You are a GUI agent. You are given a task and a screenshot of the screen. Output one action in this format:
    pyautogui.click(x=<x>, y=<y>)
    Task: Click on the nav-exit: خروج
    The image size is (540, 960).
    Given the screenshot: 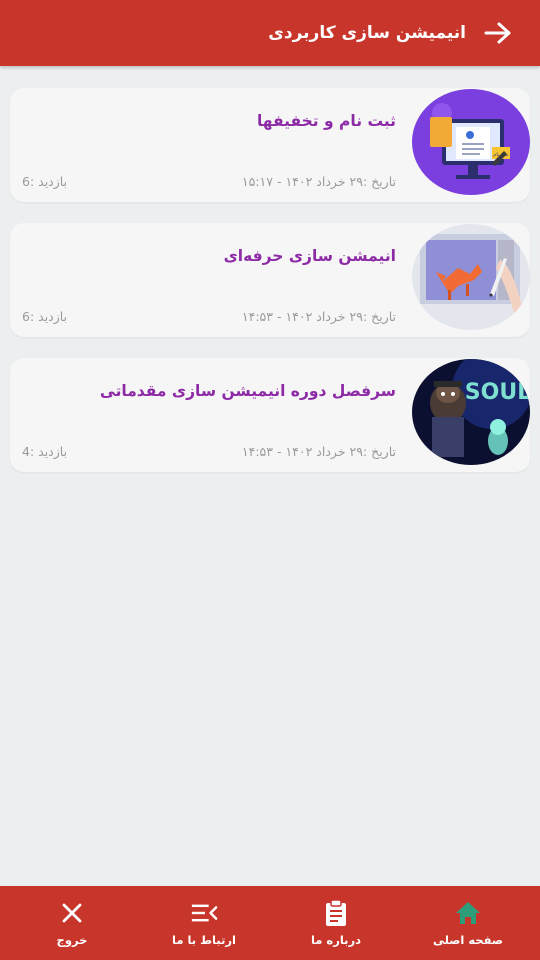 What is the action you would take?
    pyautogui.click(x=72, y=923)
    